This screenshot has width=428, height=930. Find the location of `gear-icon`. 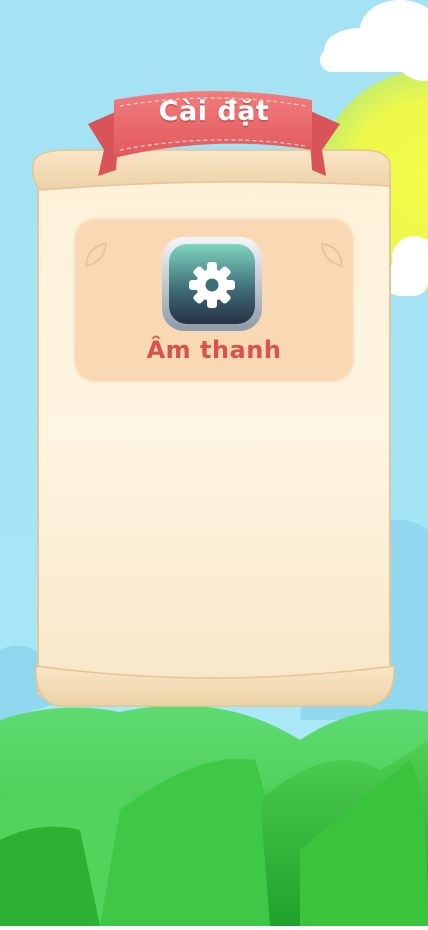

gear-icon is located at coordinates (212, 285).